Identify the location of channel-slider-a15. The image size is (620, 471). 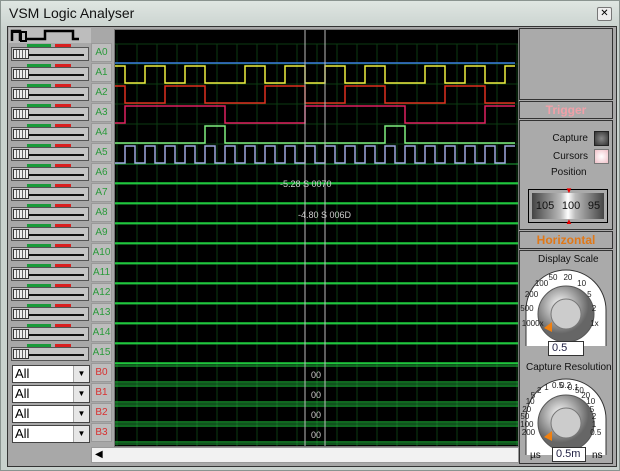
(50, 354).